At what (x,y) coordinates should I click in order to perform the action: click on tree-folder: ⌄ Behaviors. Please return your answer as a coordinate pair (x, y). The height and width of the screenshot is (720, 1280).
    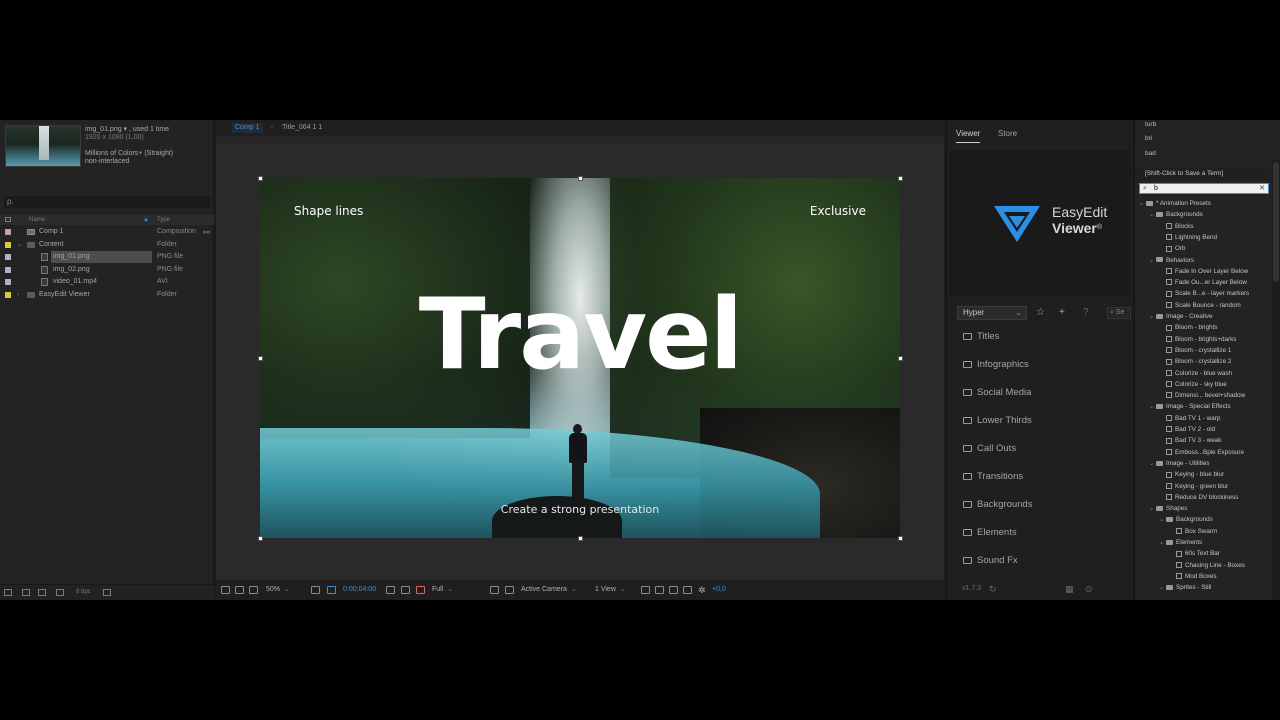
    Looking at the image, I should click on (1171, 260).